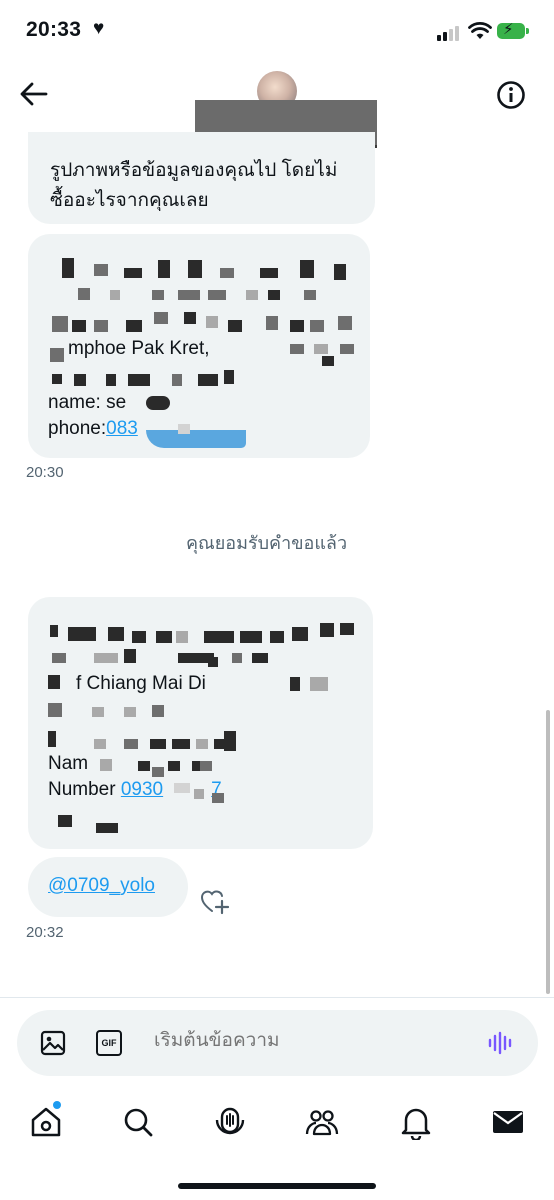 The image size is (554, 1200). Describe the element at coordinates (101, 886) in the screenshot. I see `mention-link: @0709_yolo` at that location.